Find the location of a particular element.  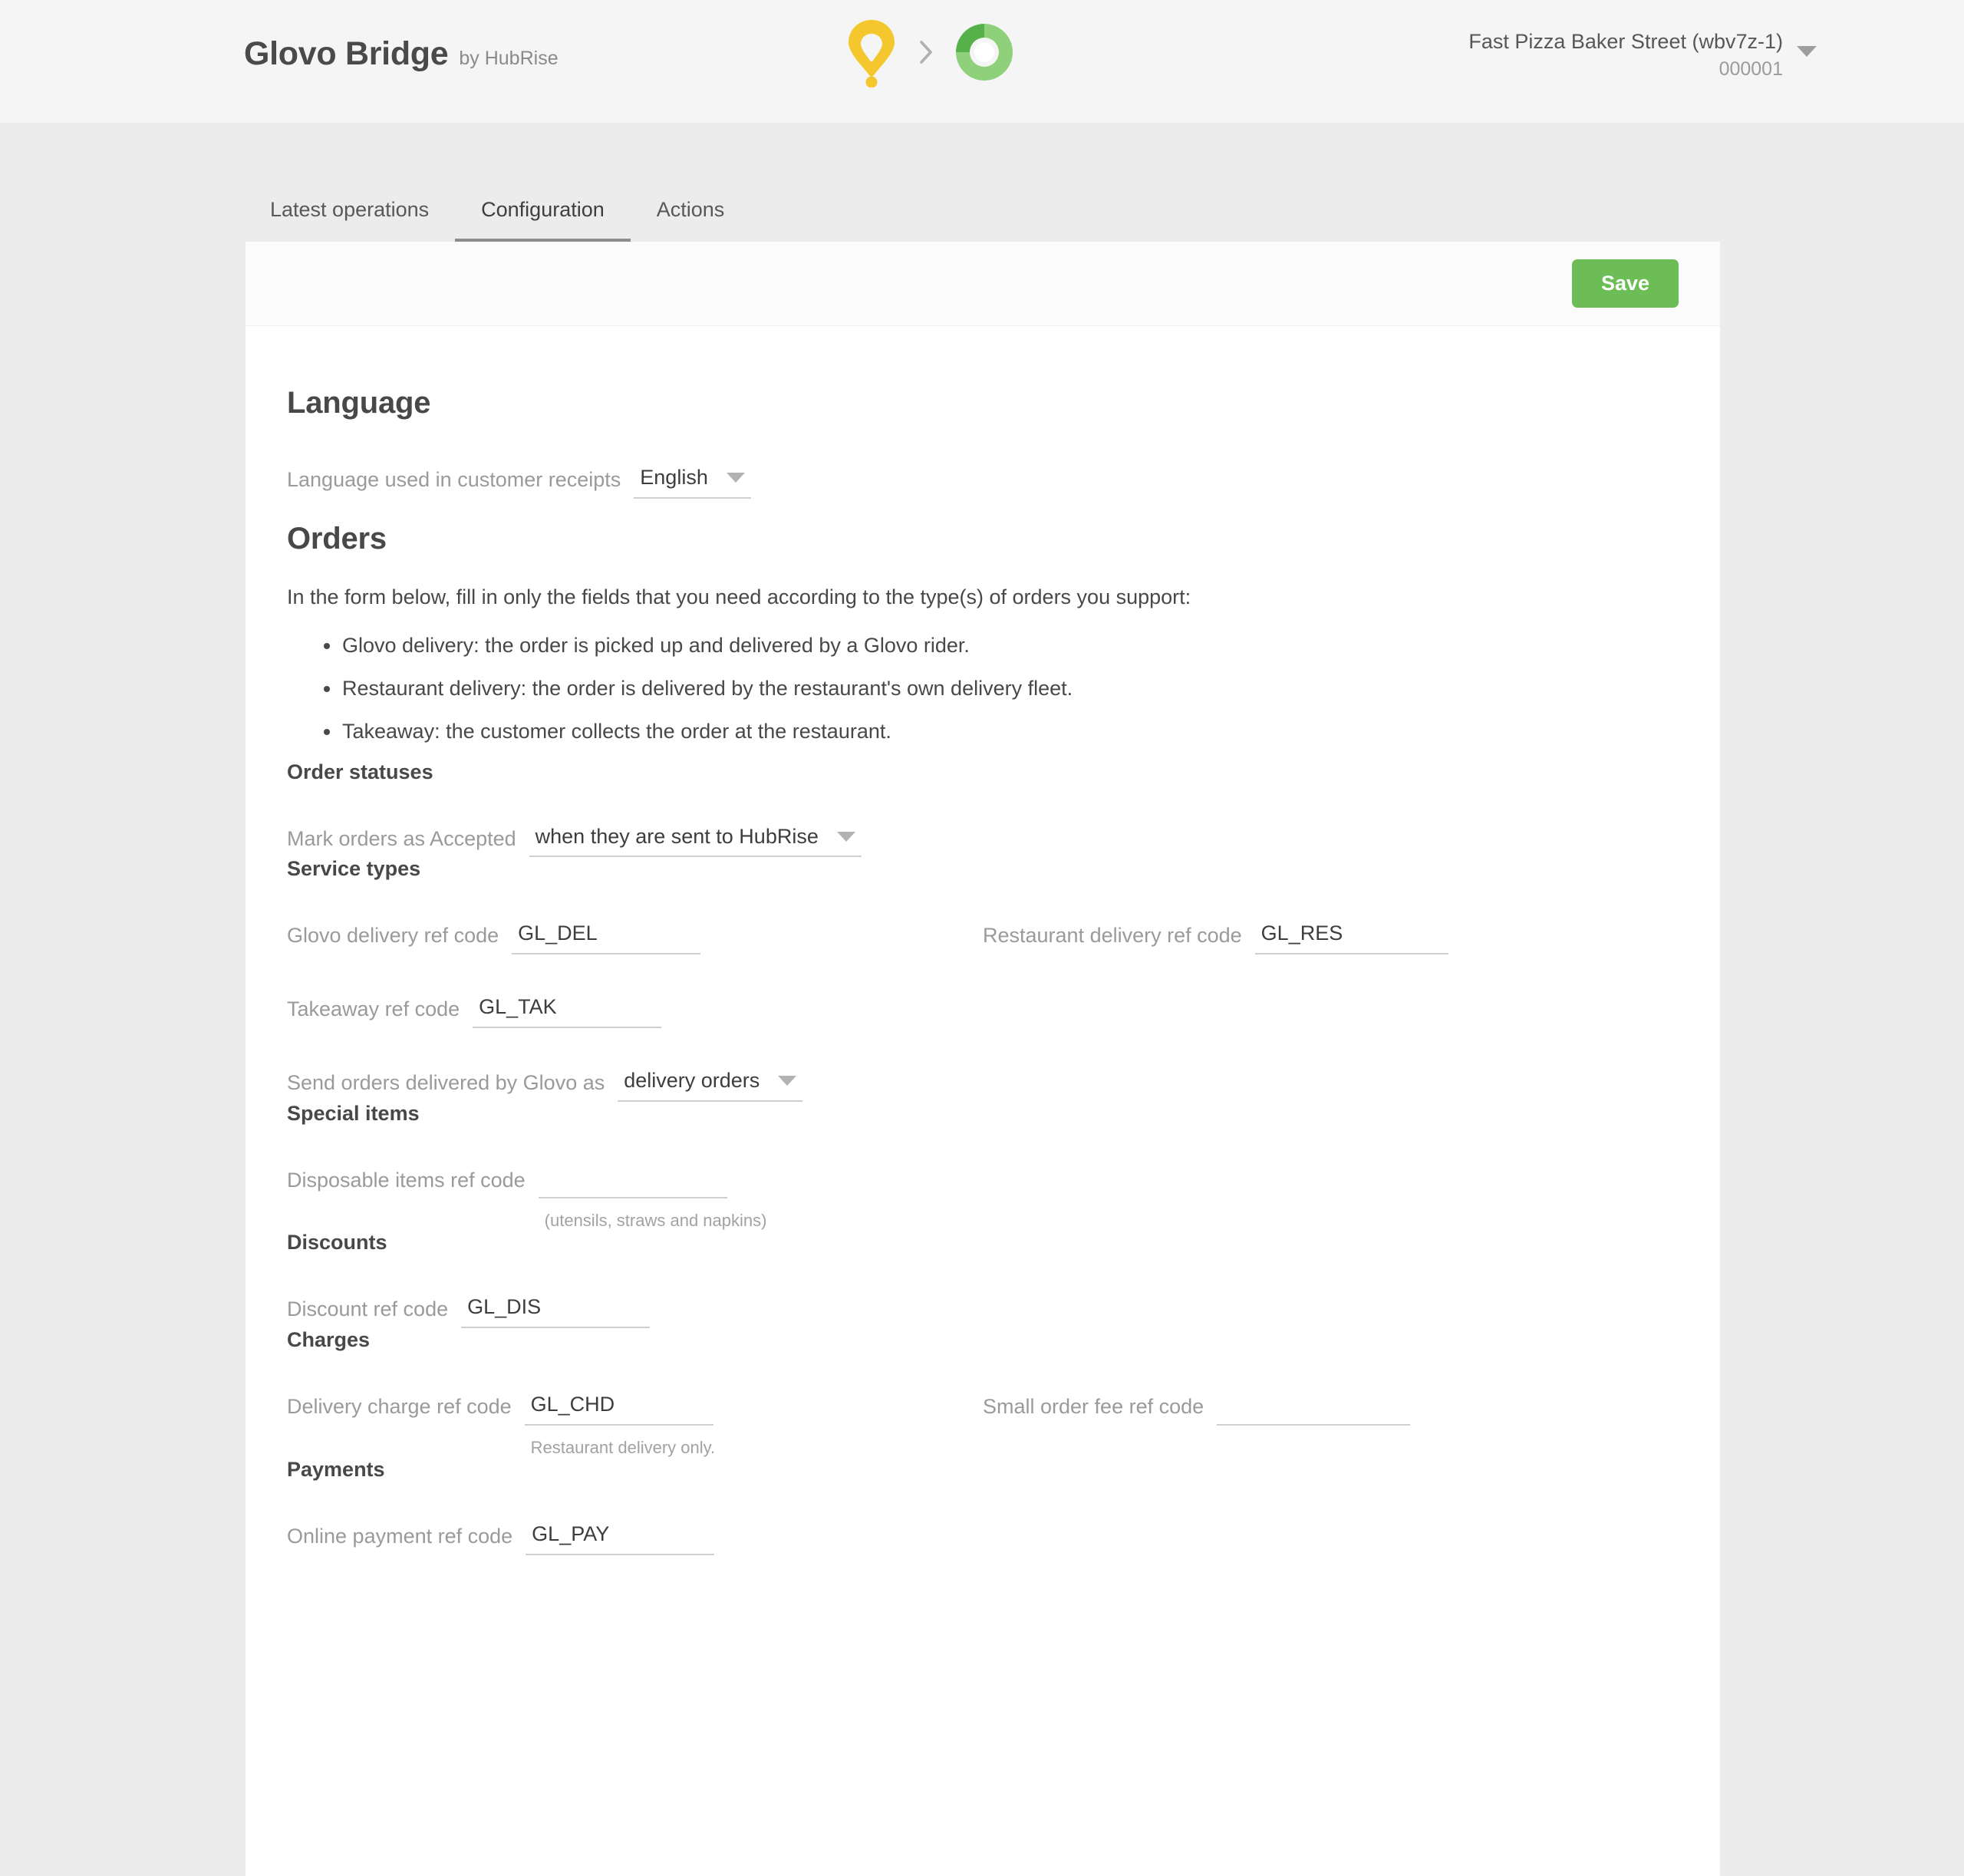

send-orders-as-value: delivery orders is located at coordinates (692, 1080).